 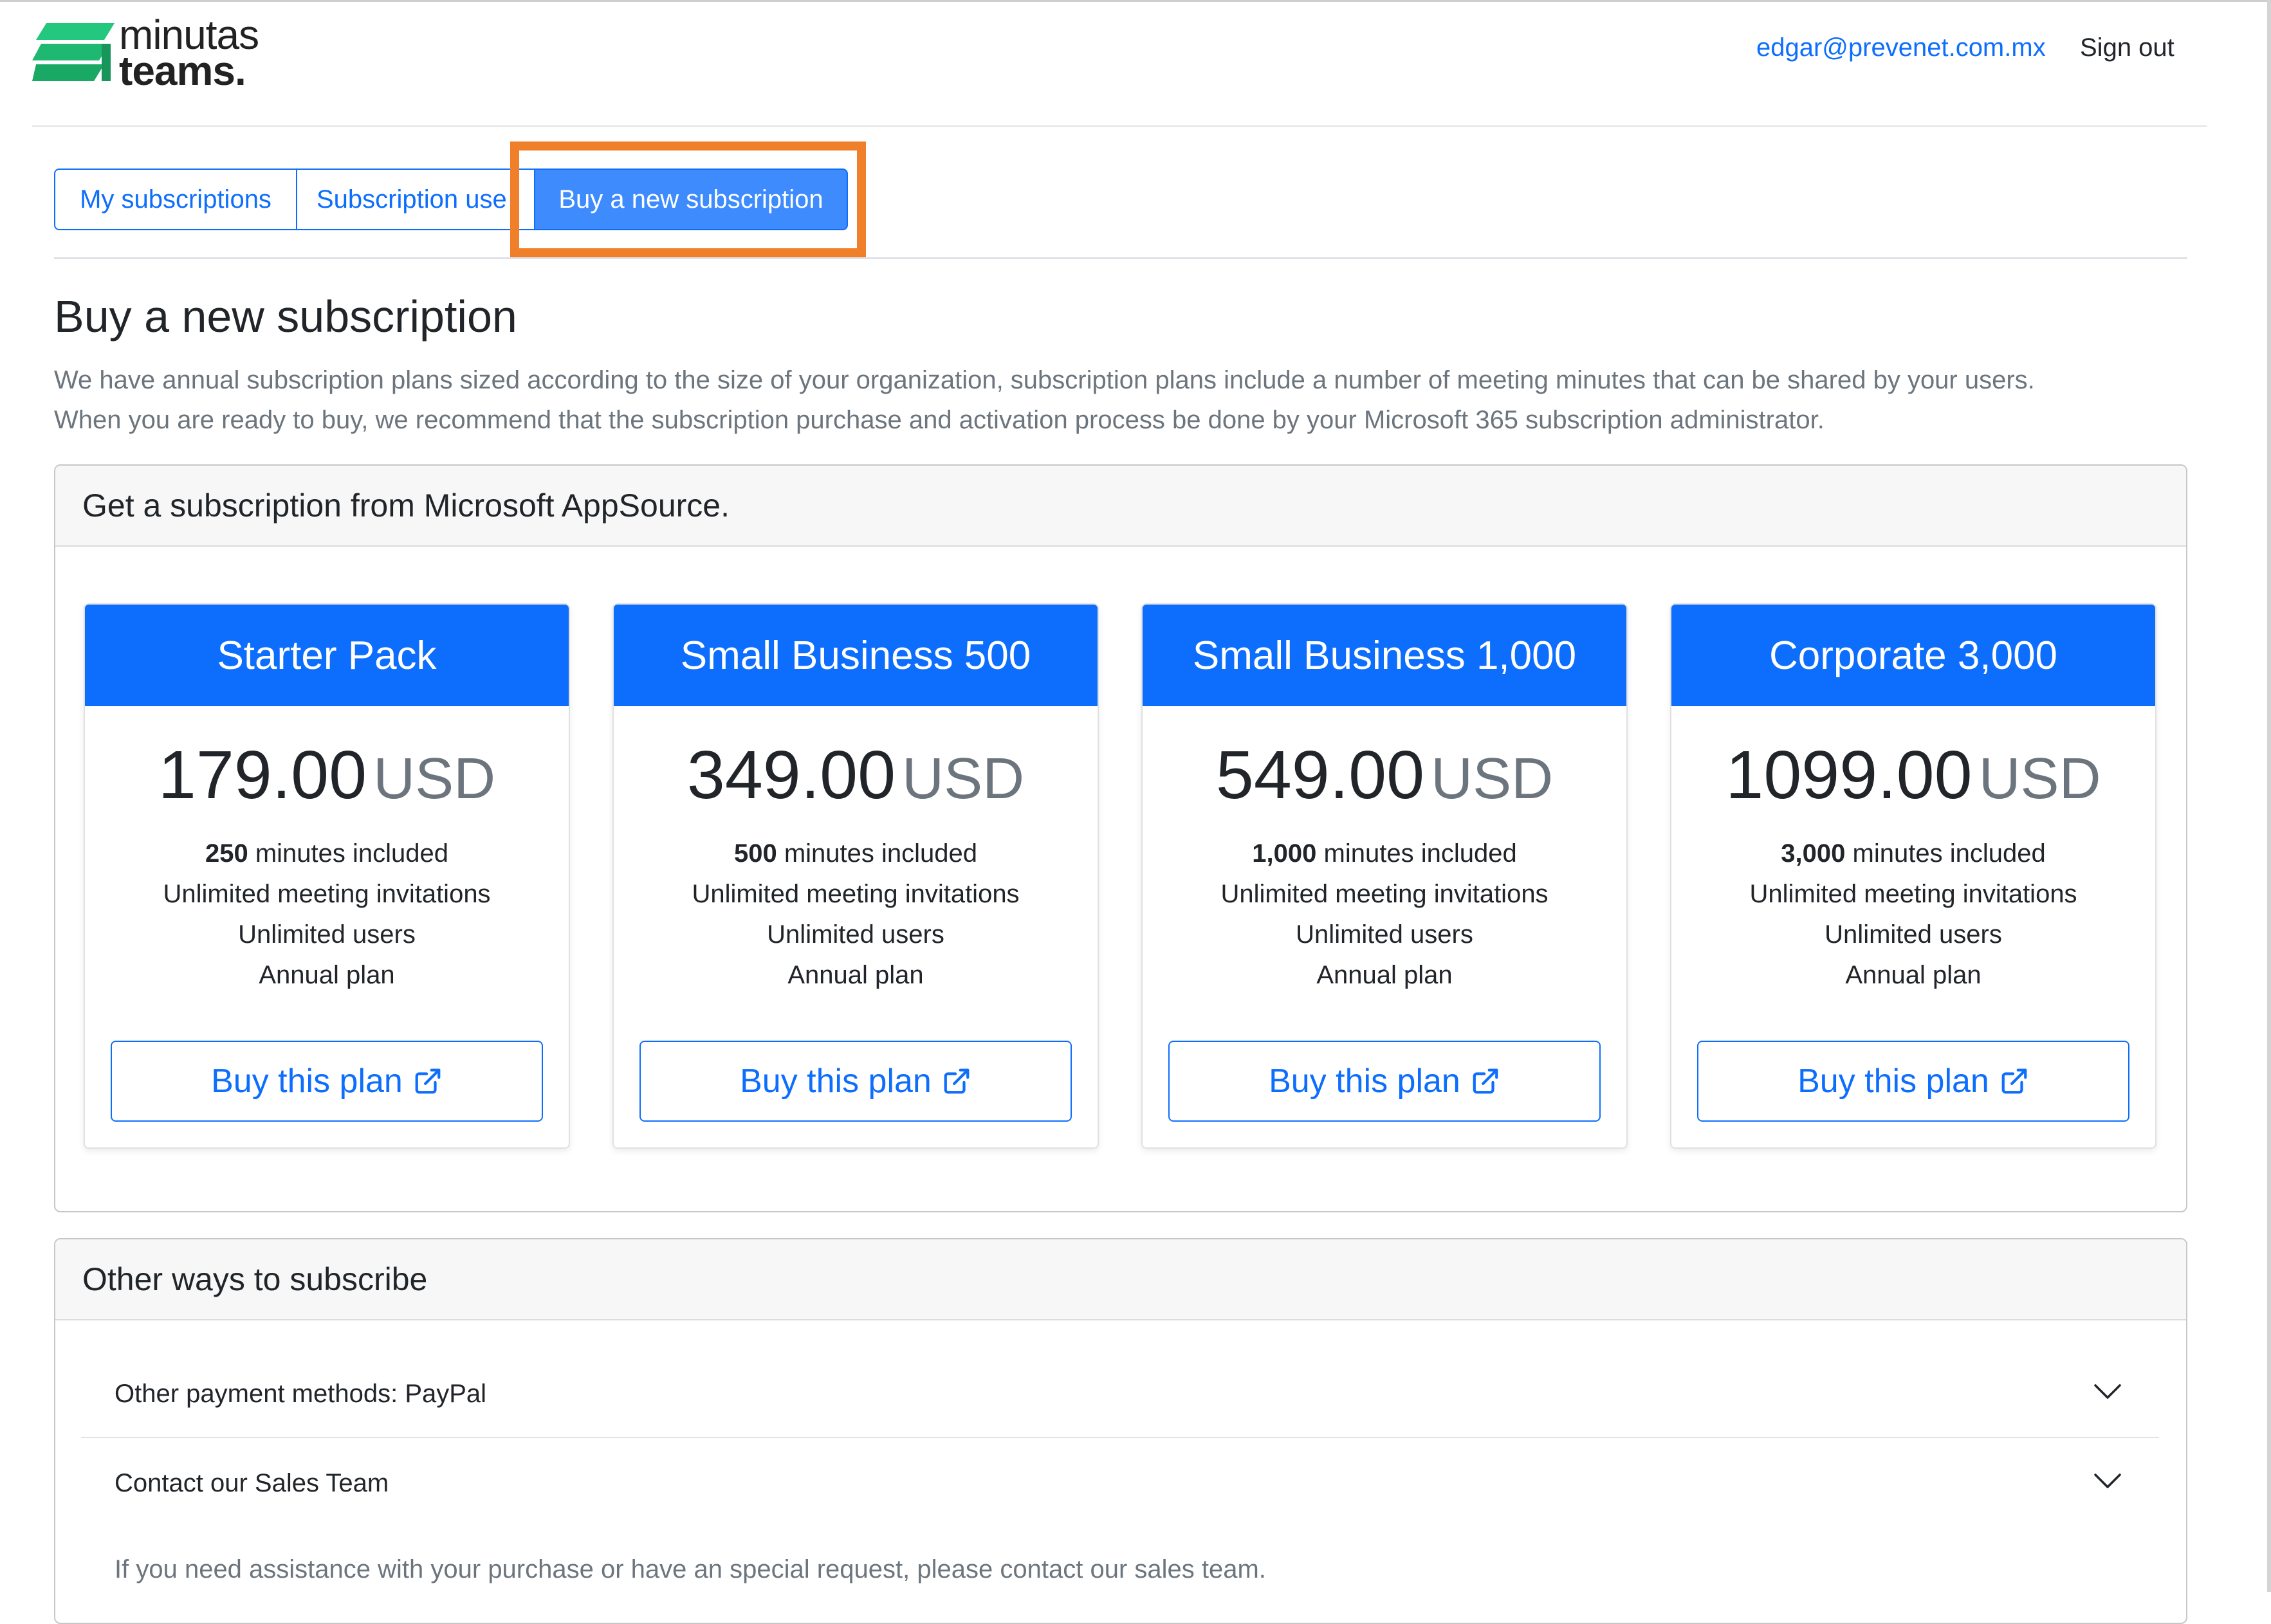 What do you see at coordinates (1284, 853) in the screenshot?
I see `minutes-count: 1,000` at bounding box center [1284, 853].